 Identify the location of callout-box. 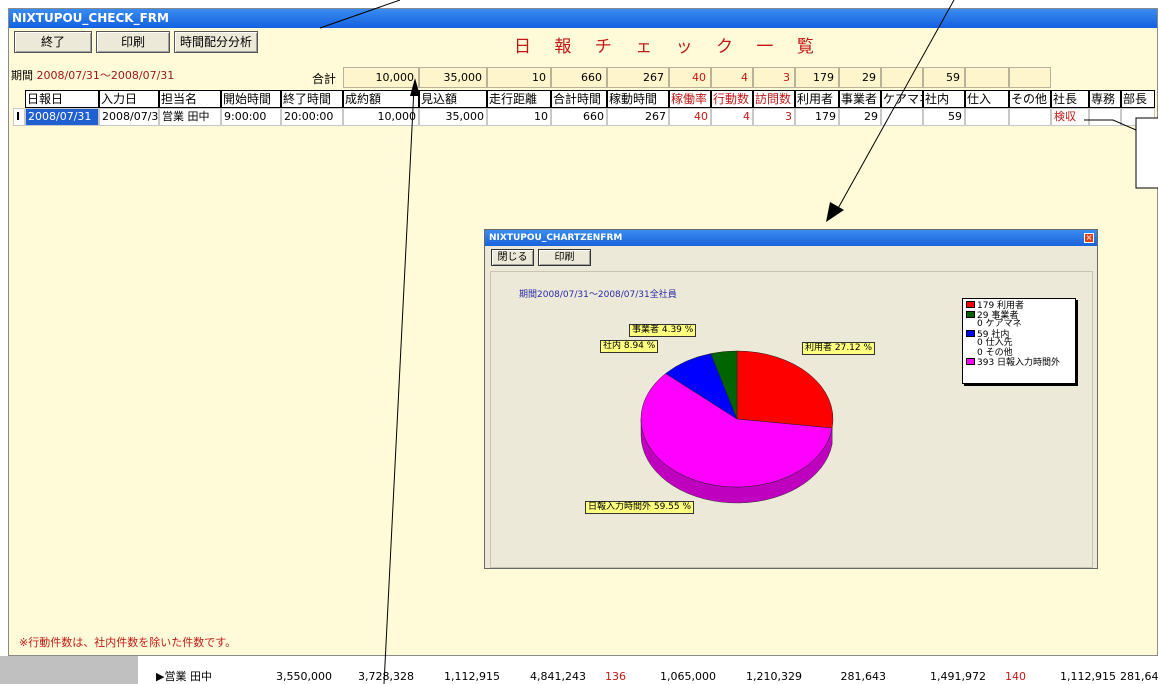
(1146, 153).